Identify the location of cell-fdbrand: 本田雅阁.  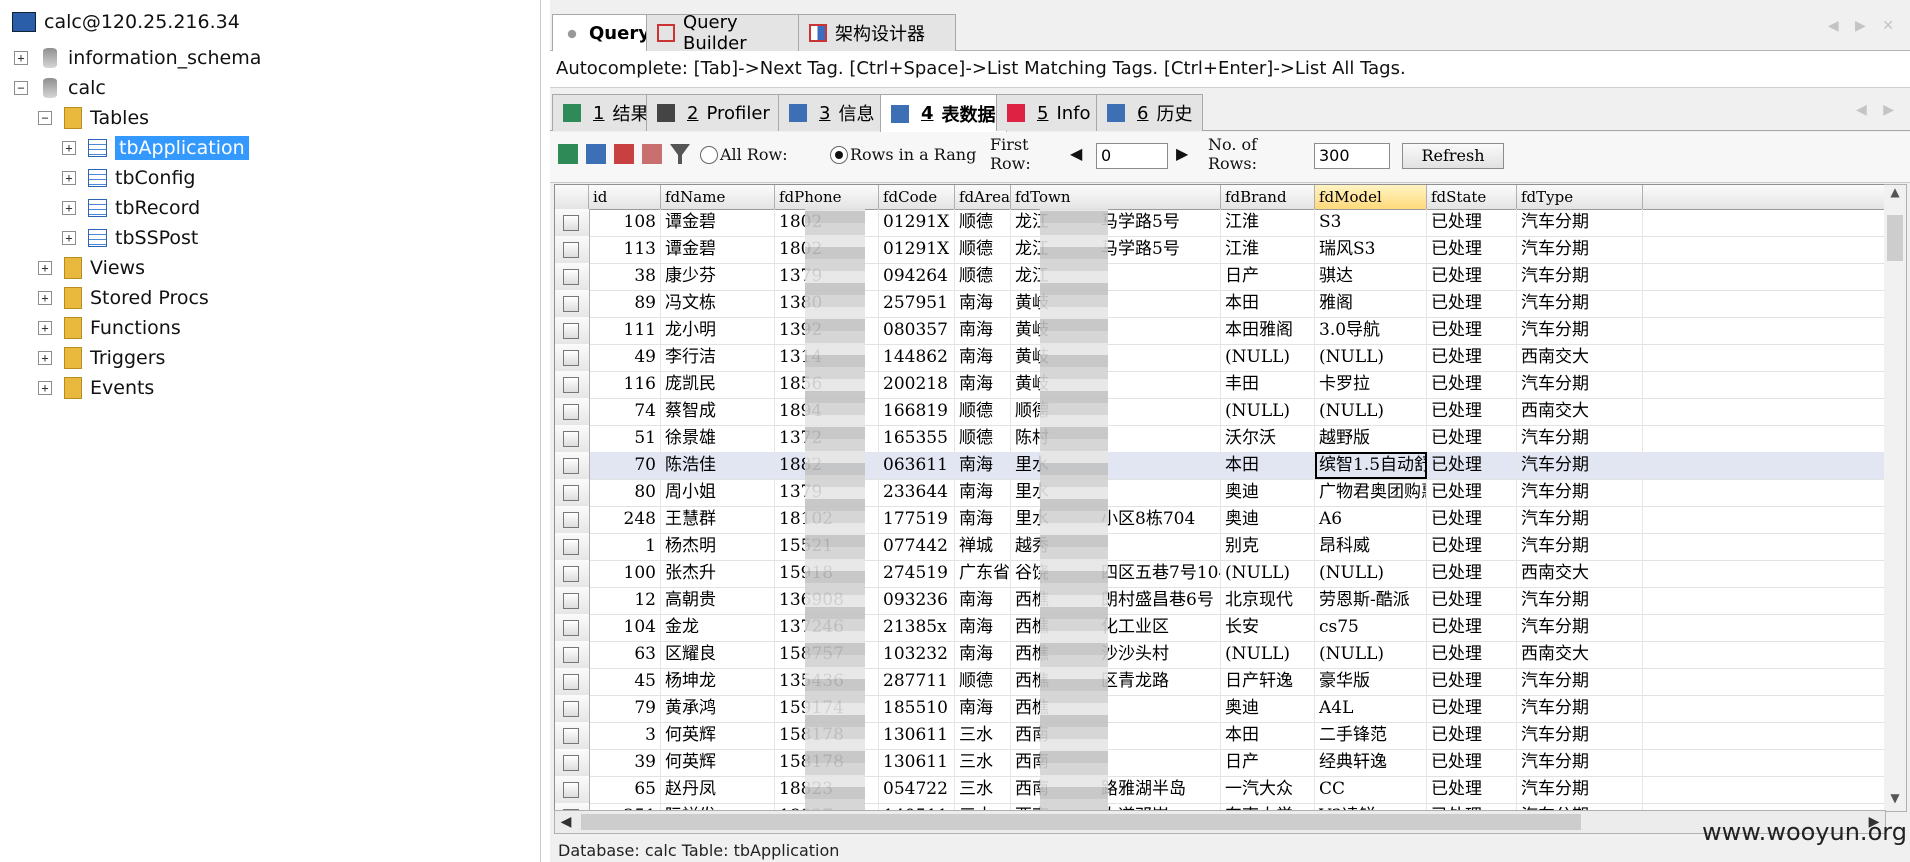
(1268, 330).